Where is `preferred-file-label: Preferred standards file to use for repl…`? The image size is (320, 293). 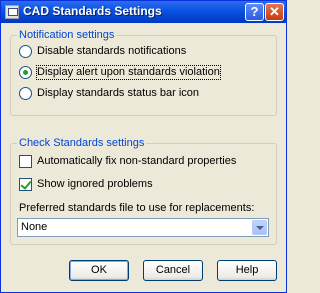 preferred-file-label: Preferred standards file to use for repl… is located at coordinates (137, 208).